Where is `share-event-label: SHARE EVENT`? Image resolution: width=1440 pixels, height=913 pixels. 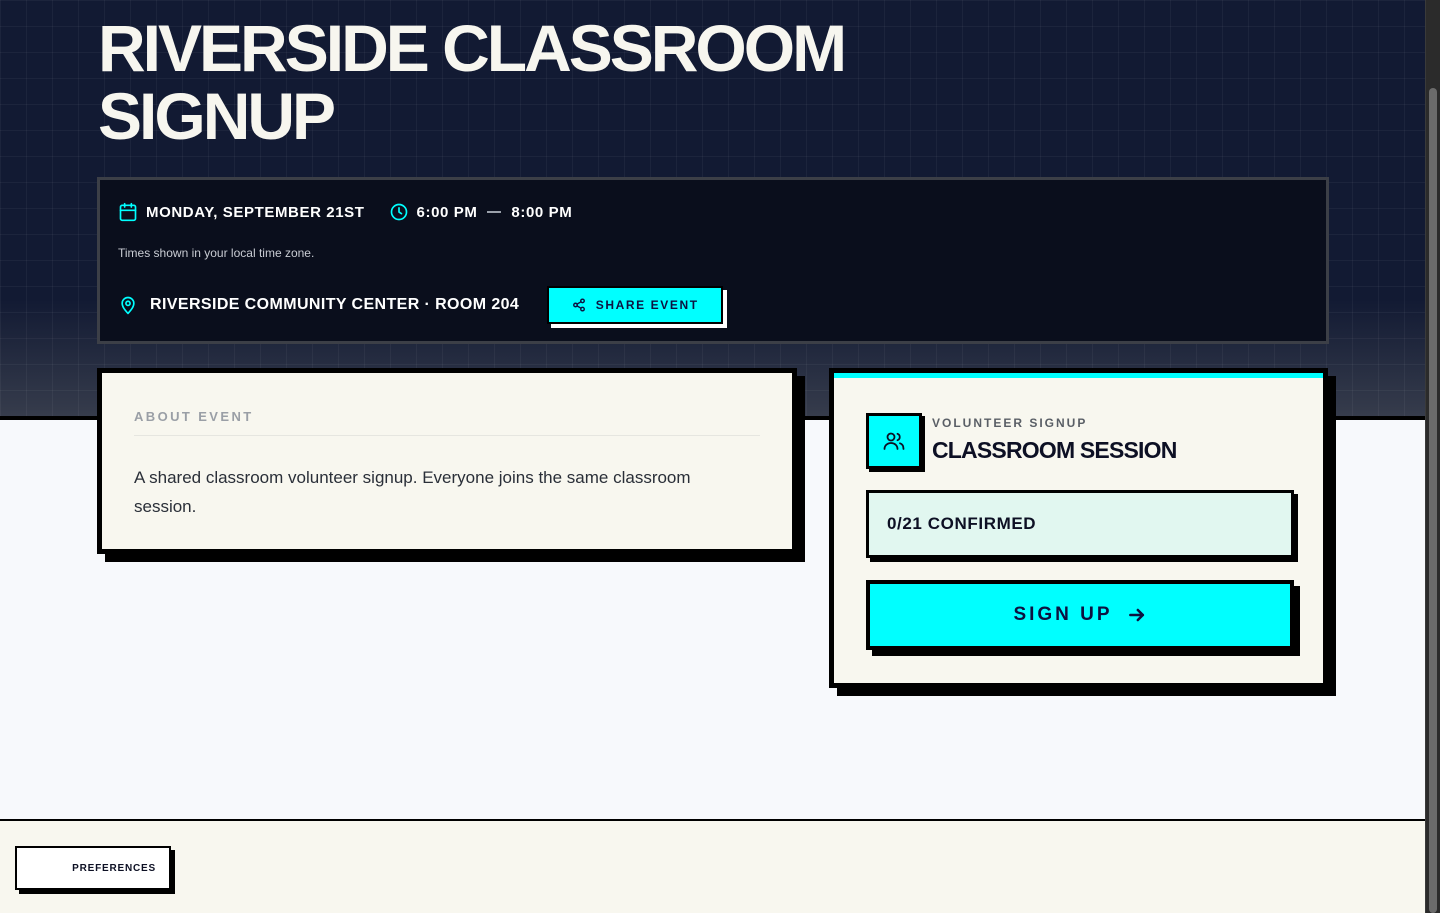 share-event-label: SHARE EVENT is located at coordinates (647, 305).